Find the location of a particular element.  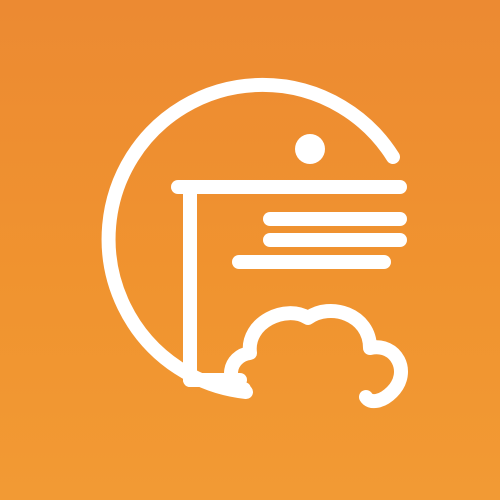

roof-dot is located at coordinates (310, 149).